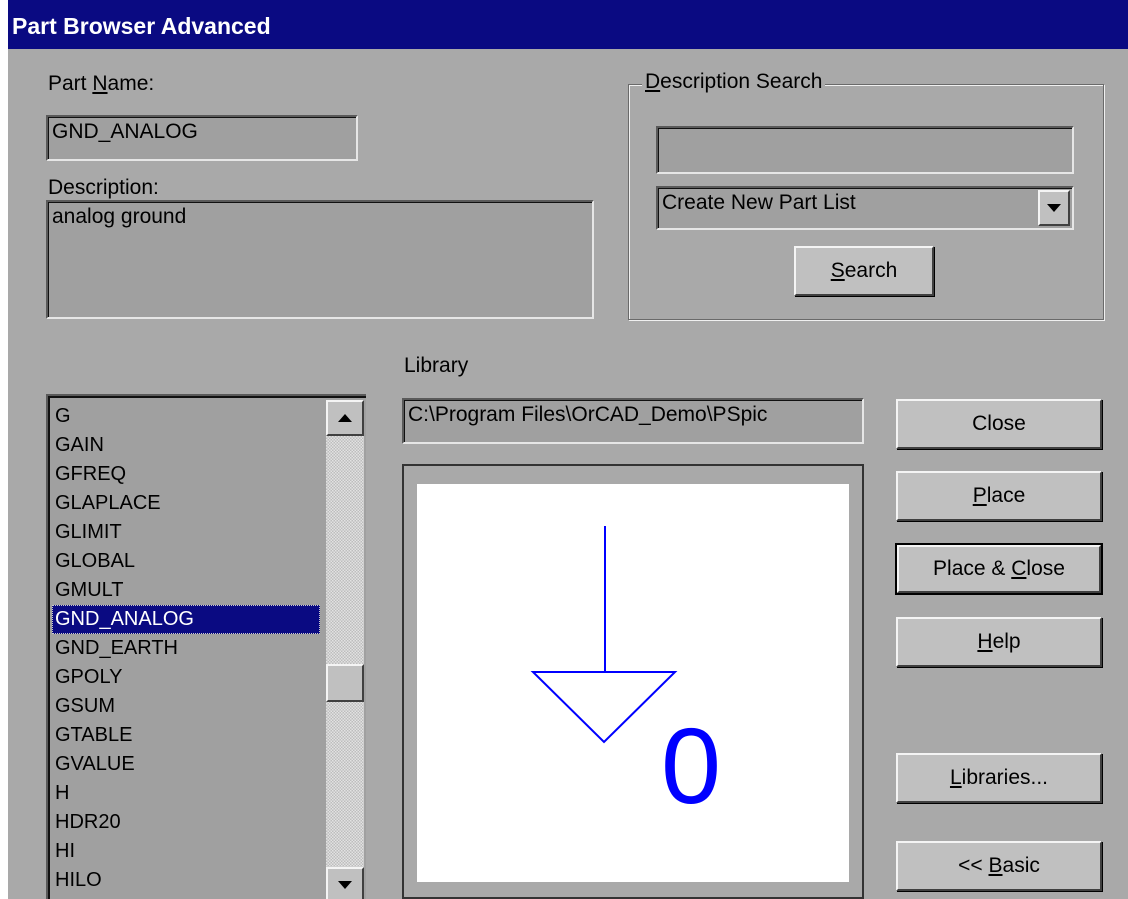  Describe the element at coordinates (979, 495) in the screenshot. I see `place-button-mnemonic: P` at that location.